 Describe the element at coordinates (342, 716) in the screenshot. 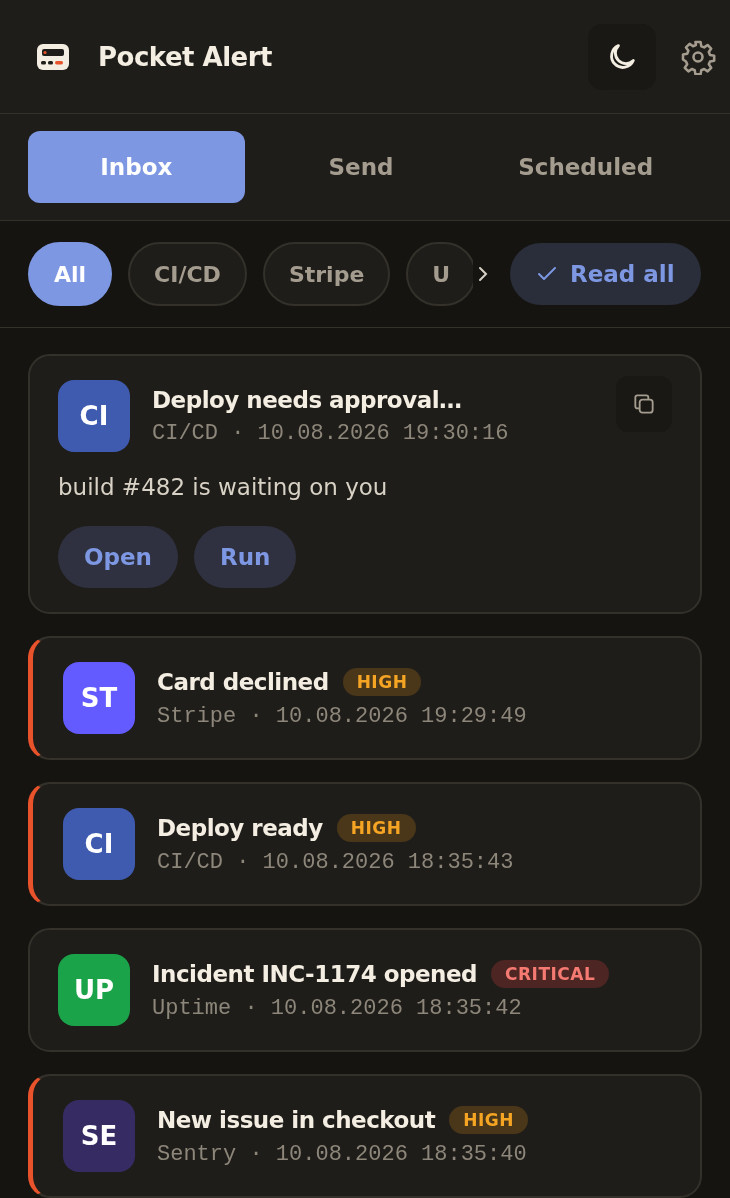

I see `source-and-time: Stripe · 10.08.2026 19:29:49` at that location.